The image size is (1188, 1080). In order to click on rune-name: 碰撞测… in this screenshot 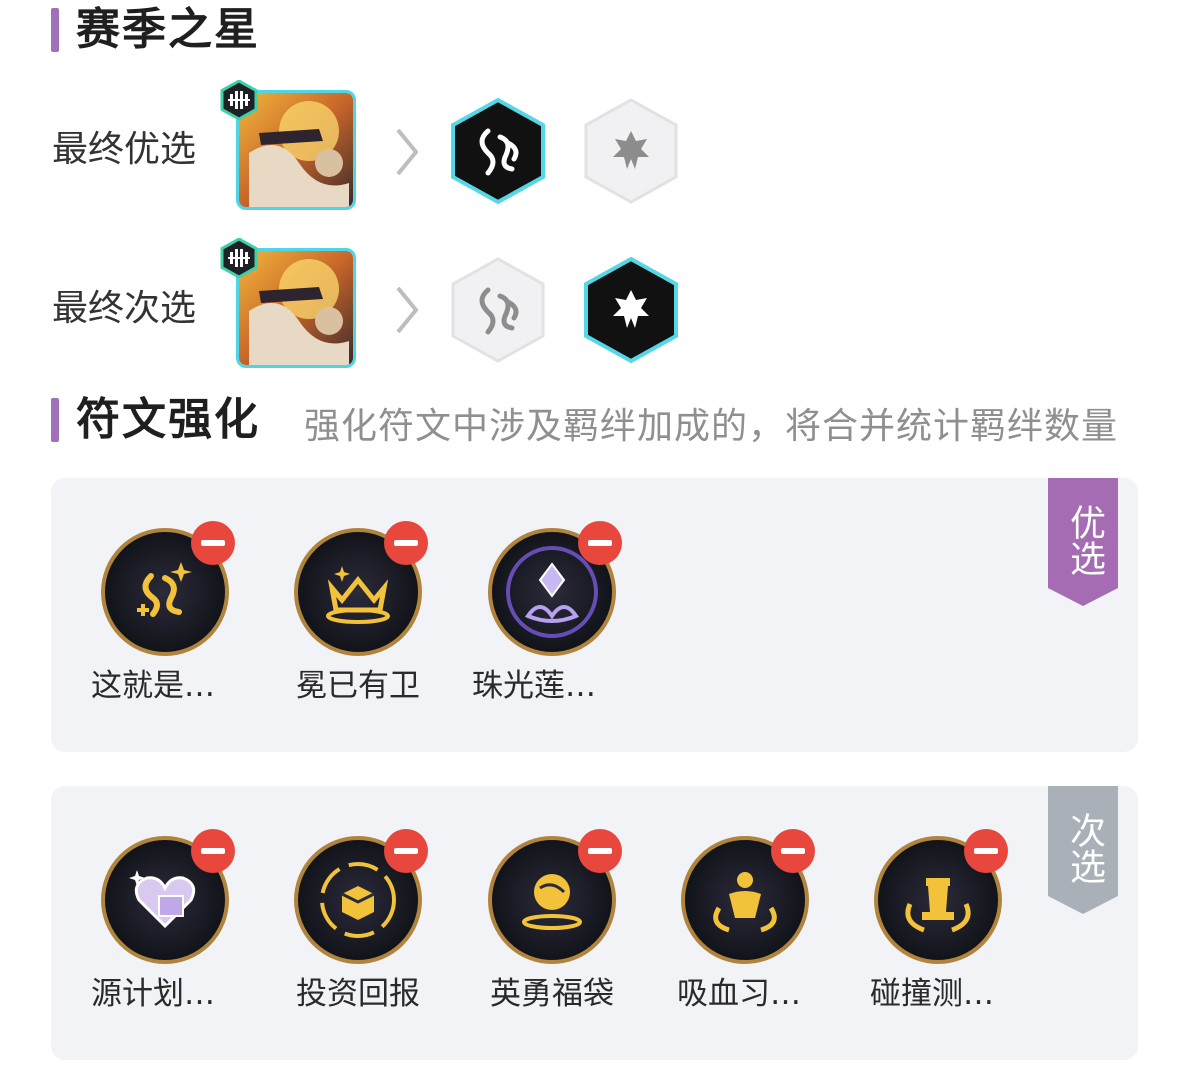, I will do `click(932, 994)`.